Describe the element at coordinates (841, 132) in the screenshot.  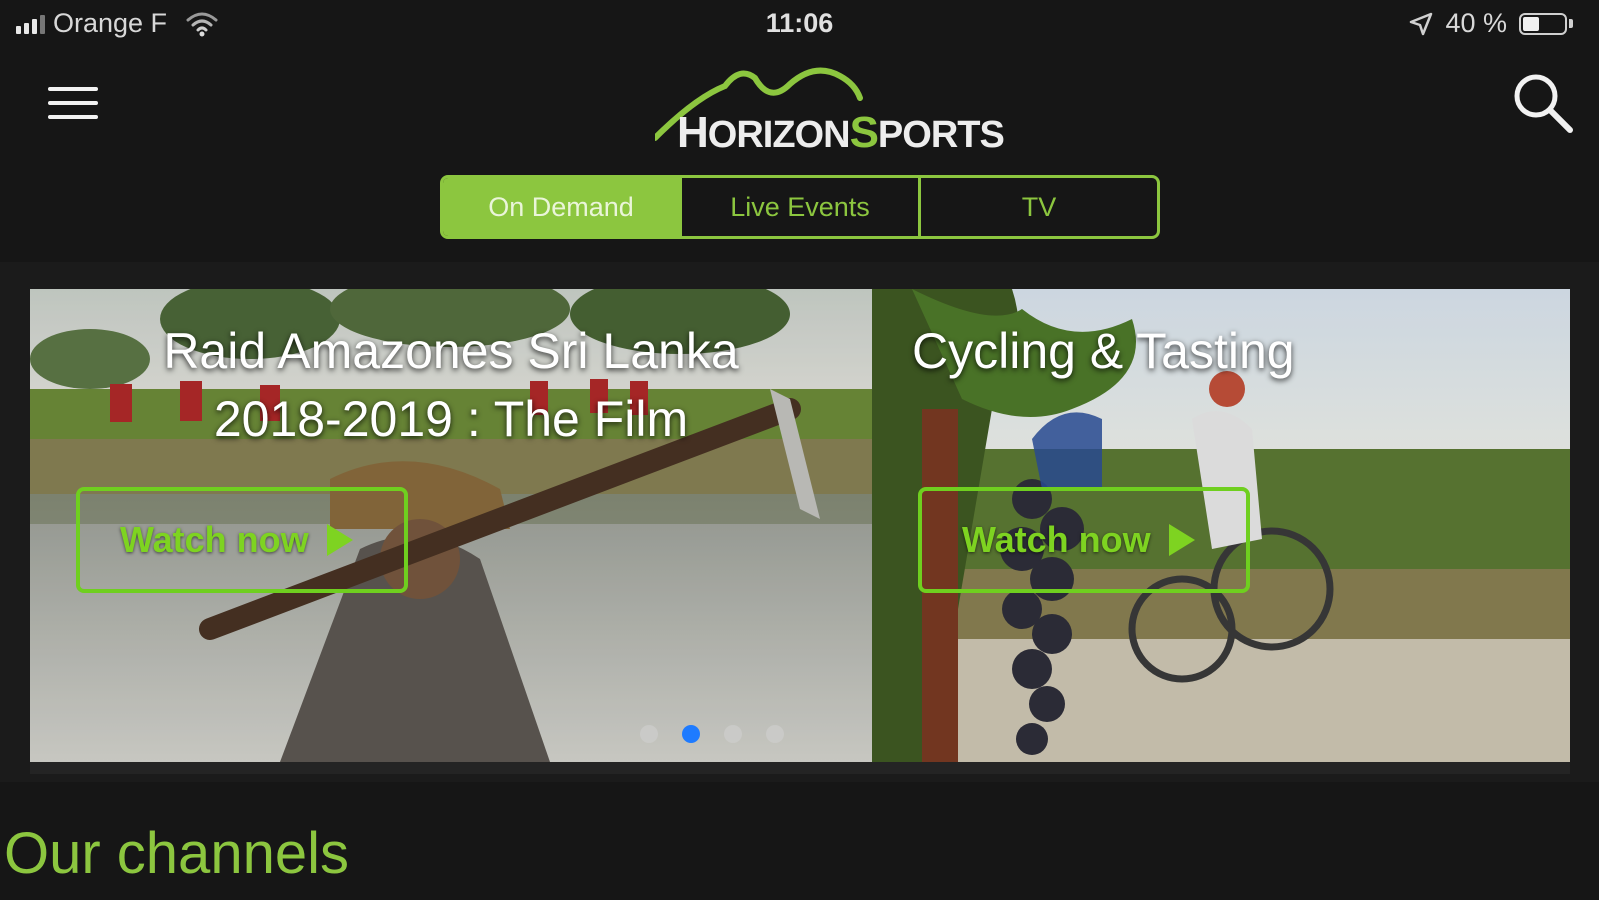
I see `logo-wordmark: HORIZONSPORTS` at that location.